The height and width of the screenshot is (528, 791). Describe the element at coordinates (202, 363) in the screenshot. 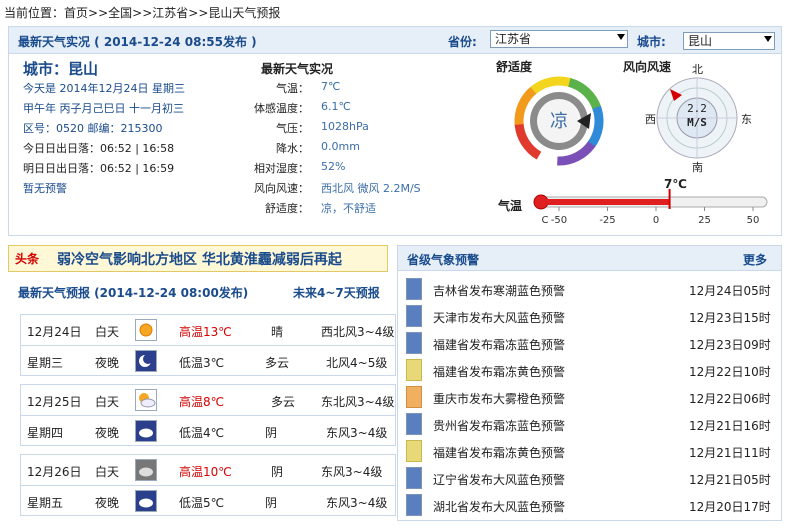

I see `forecast-temp: 低温3℃` at that location.